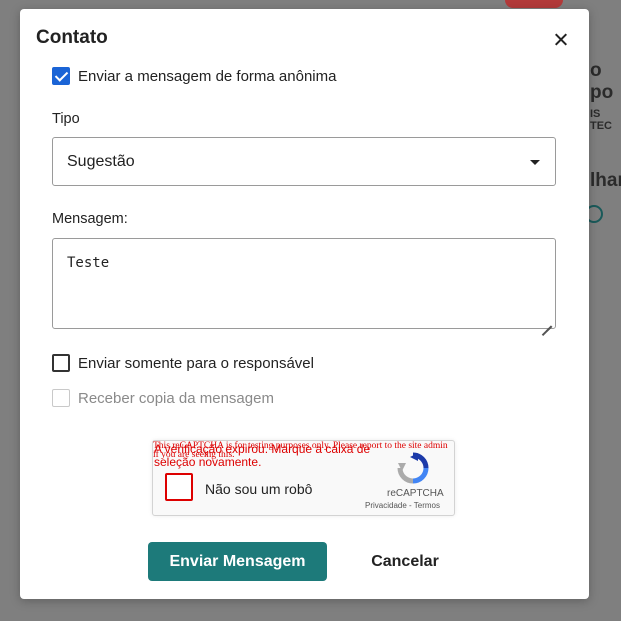 This screenshot has width=621, height=621. What do you see at coordinates (601, 120) in the screenshot?
I see `background-text: IS TEC` at bounding box center [601, 120].